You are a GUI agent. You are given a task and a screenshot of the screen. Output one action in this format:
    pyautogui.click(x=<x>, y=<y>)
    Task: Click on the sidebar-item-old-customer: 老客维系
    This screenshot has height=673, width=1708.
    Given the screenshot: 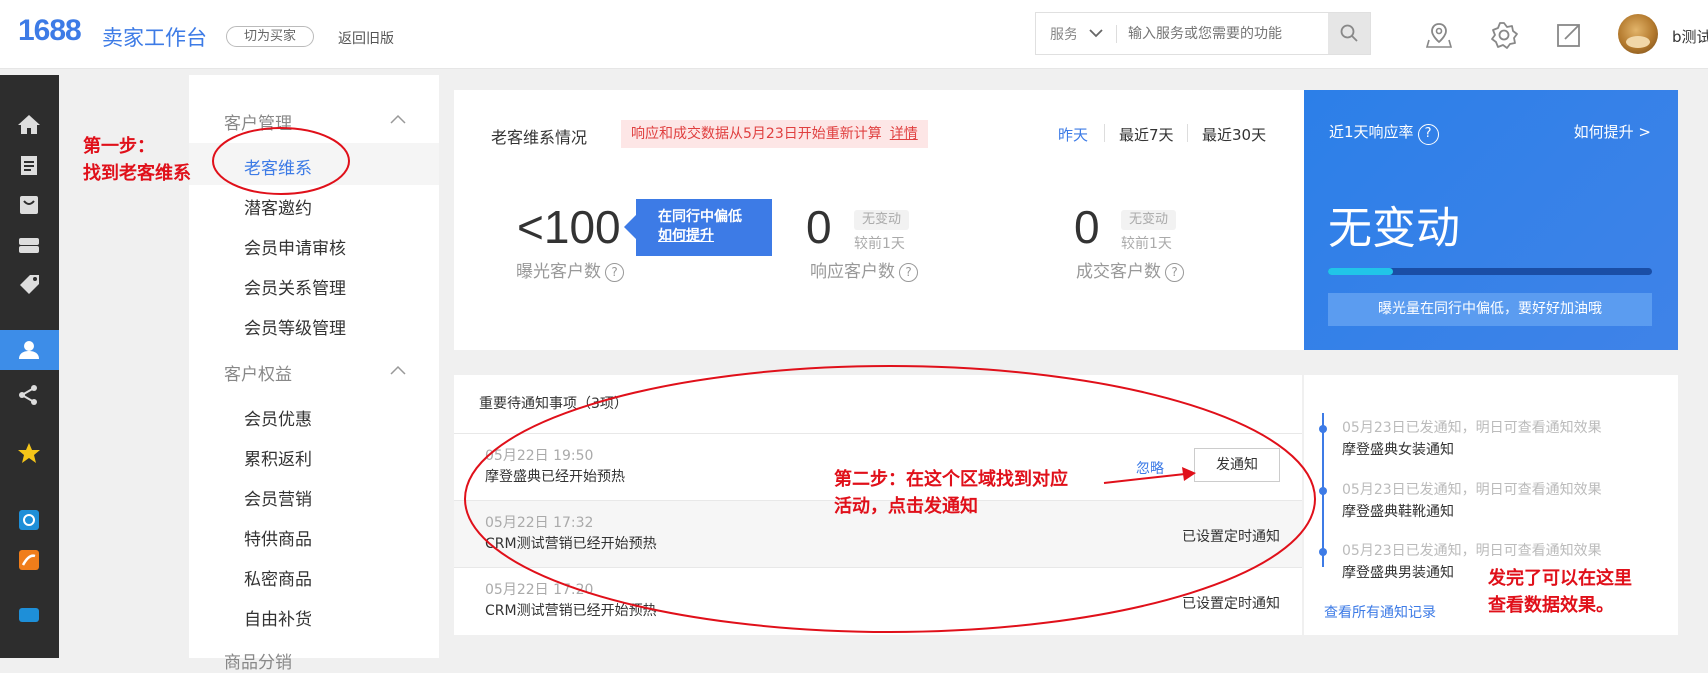 What is the action you would take?
    pyautogui.click(x=278, y=166)
    